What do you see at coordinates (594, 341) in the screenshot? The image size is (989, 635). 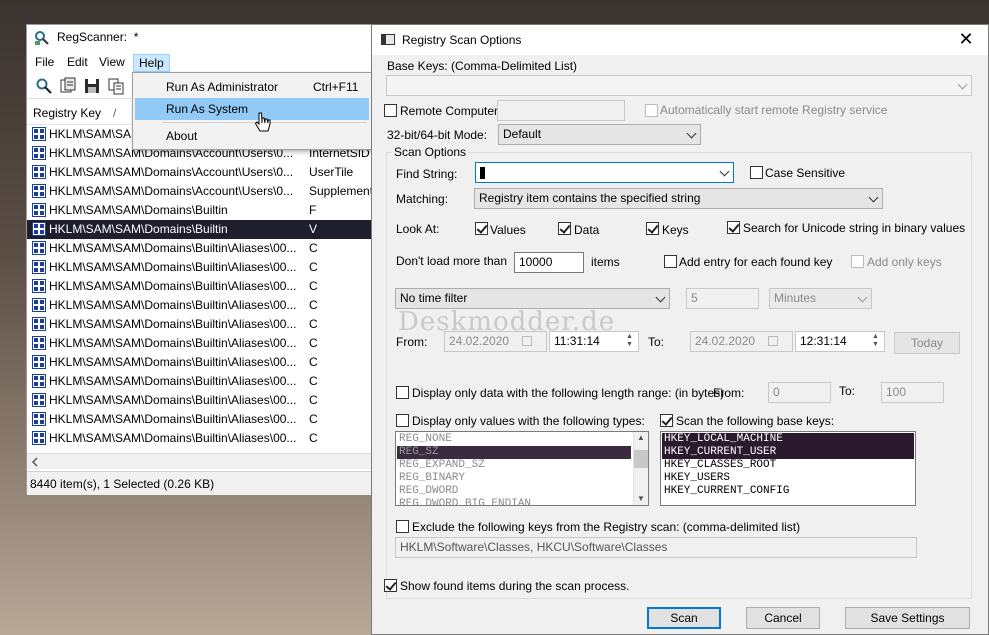 I see `from-time-picker: 11:31:14 ▲ ▼` at bounding box center [594, 341].